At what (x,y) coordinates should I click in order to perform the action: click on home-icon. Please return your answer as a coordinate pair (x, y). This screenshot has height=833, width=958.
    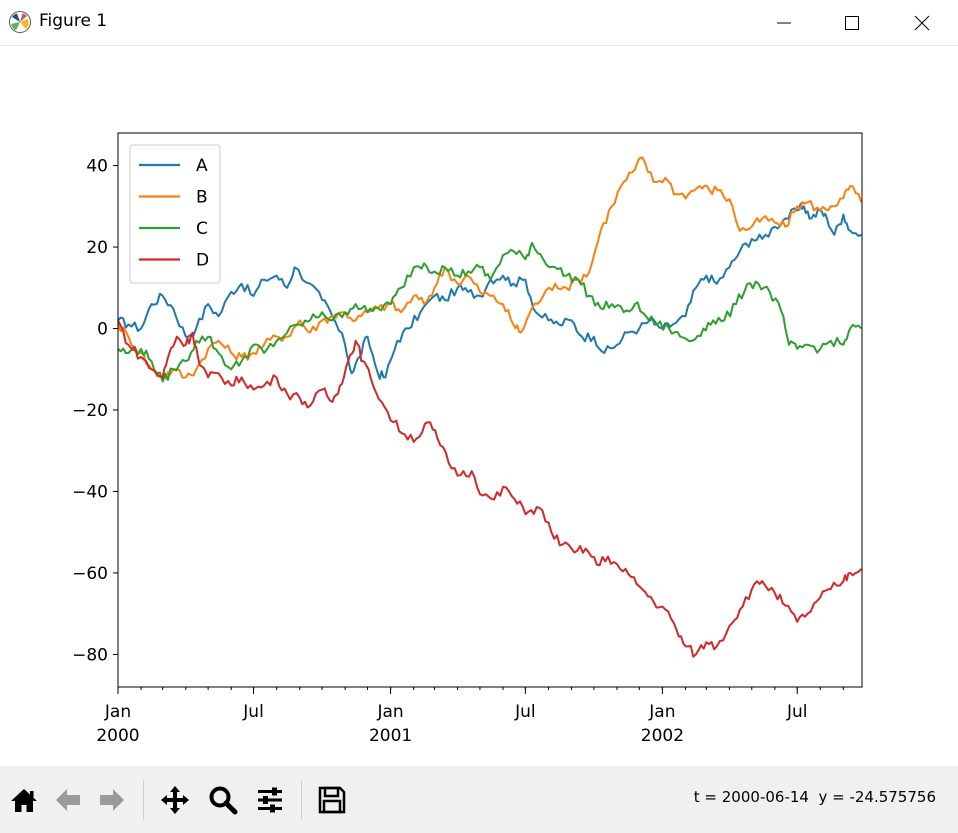
    Looking at the image, I should click on (24, 800).